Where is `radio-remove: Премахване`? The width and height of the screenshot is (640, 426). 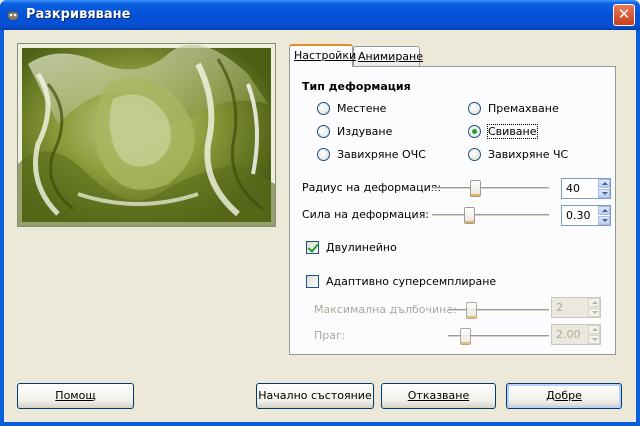
radio-remove: Премахване is located at coordinates (513, 108).